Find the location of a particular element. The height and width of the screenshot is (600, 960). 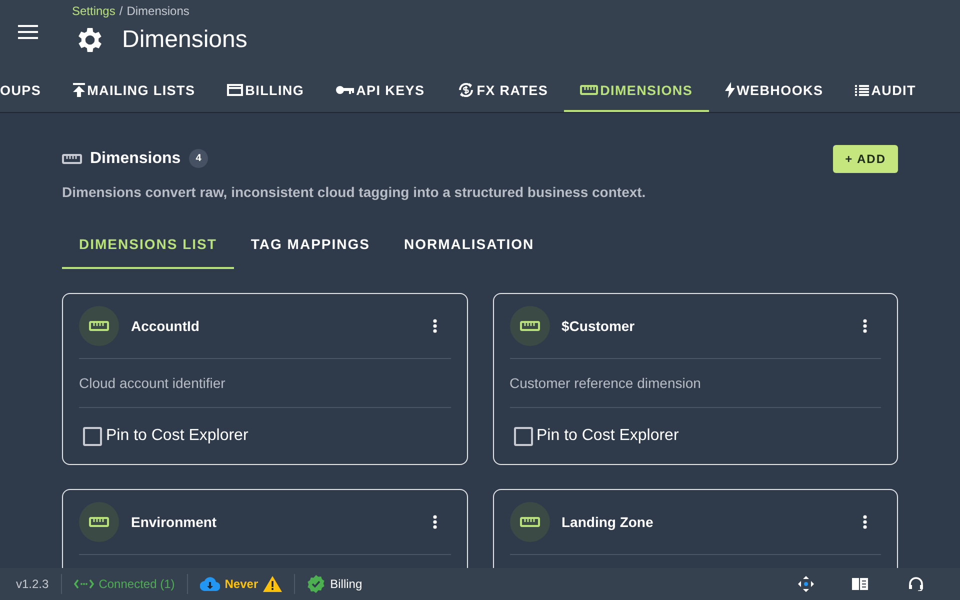

section-title: Dimensions is located at coordinates (135, 159).